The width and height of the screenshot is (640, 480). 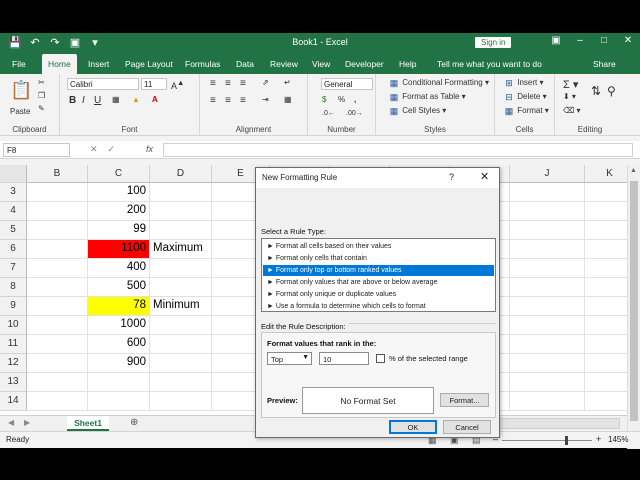 I want to click on sheet-nav-prev-icon: ◀, so click(x=11, y=422).